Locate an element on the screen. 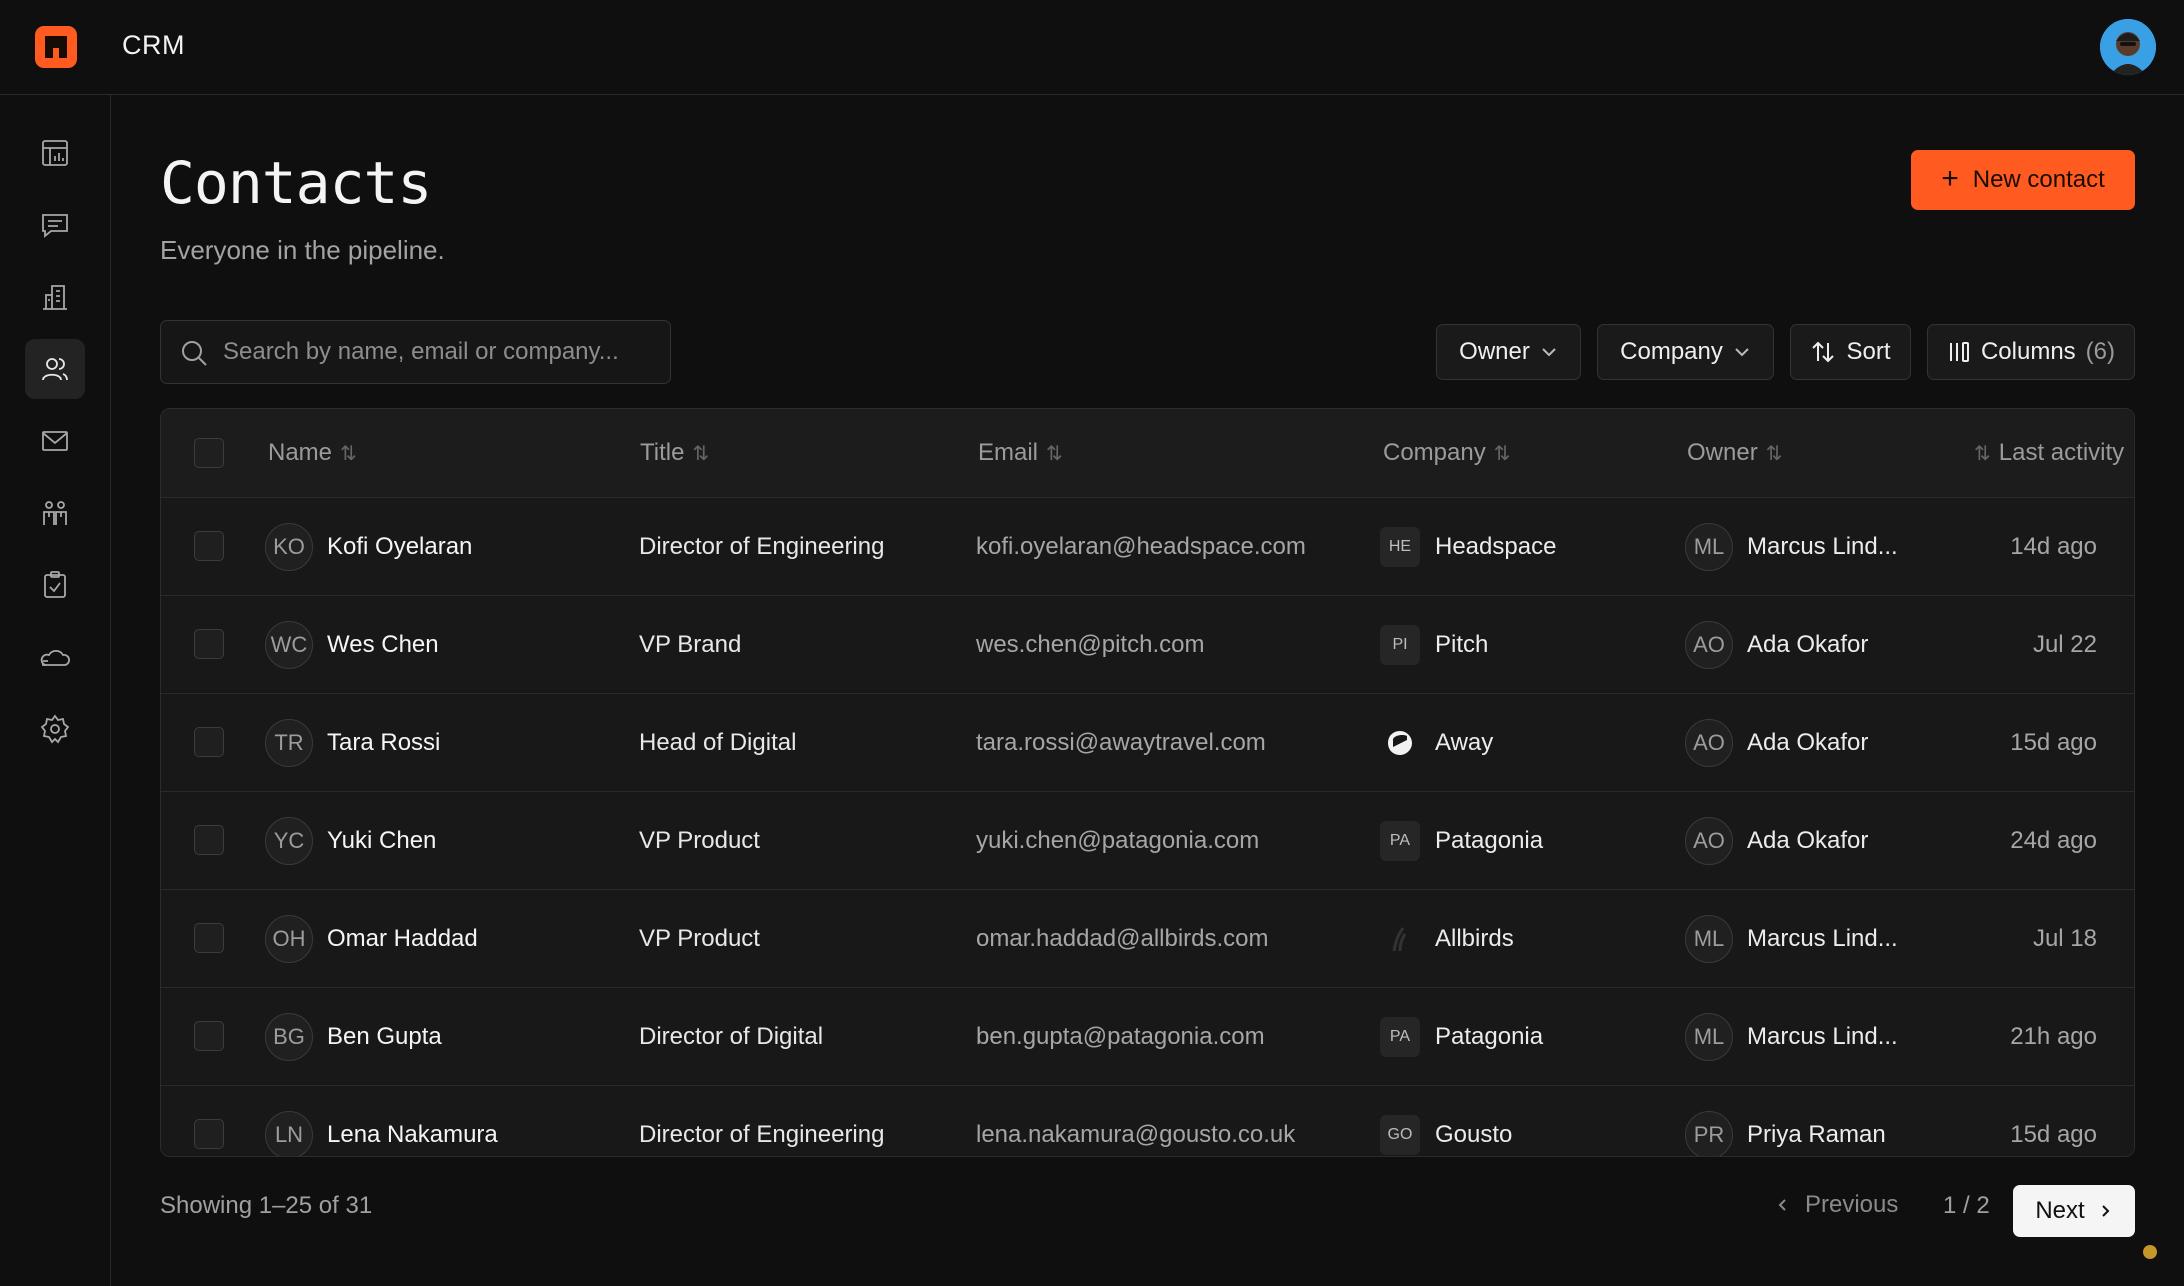  contact-name-cell: LN Lena Nakamura is located at coordinates (381, 1121).